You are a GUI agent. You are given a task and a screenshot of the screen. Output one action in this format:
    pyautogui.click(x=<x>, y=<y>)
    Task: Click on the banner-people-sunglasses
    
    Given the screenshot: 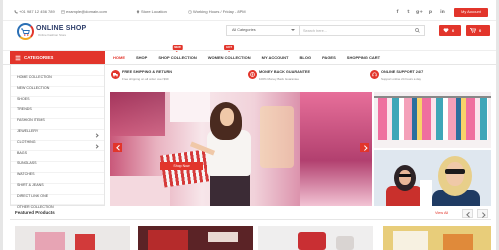 What is the action you would take?
    pyautogui.click(x=432, y=178)
    